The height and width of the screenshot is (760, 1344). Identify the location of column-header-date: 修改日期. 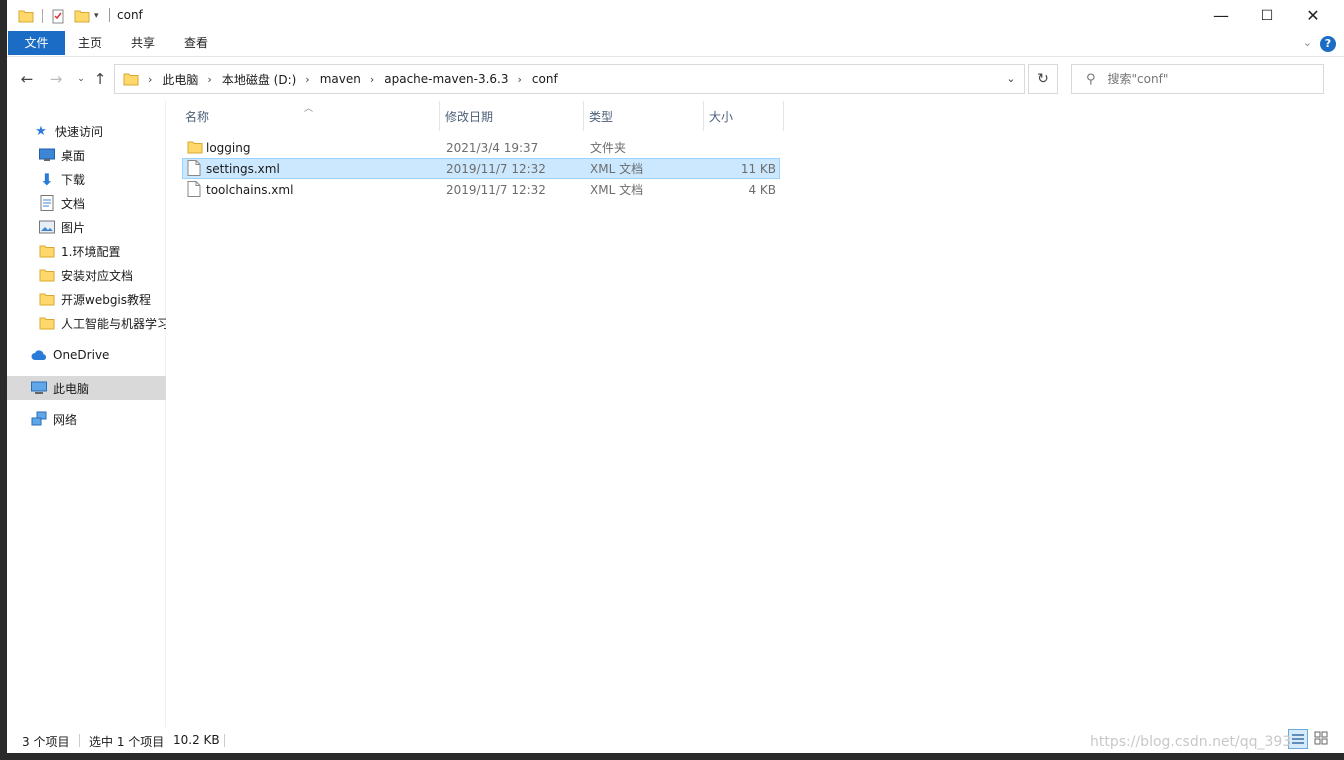
(512, 116).